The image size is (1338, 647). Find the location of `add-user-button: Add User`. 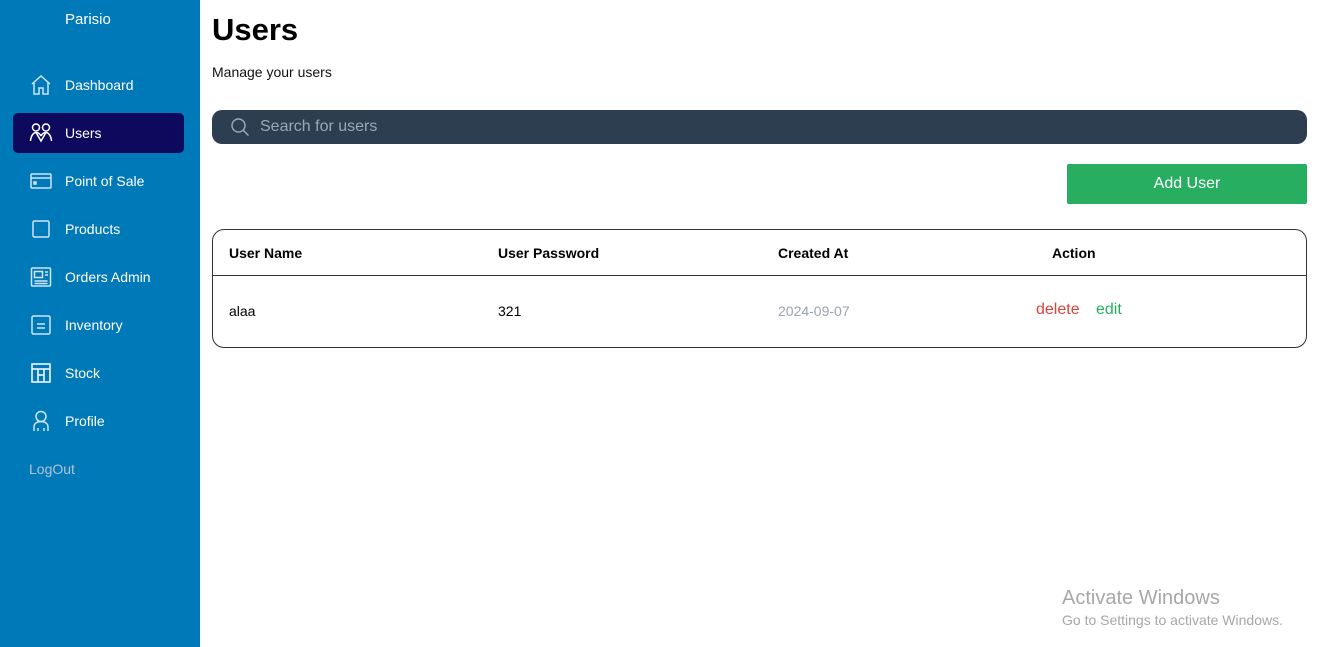

add-user-button: Add User is located at coordinates (1187, 184).